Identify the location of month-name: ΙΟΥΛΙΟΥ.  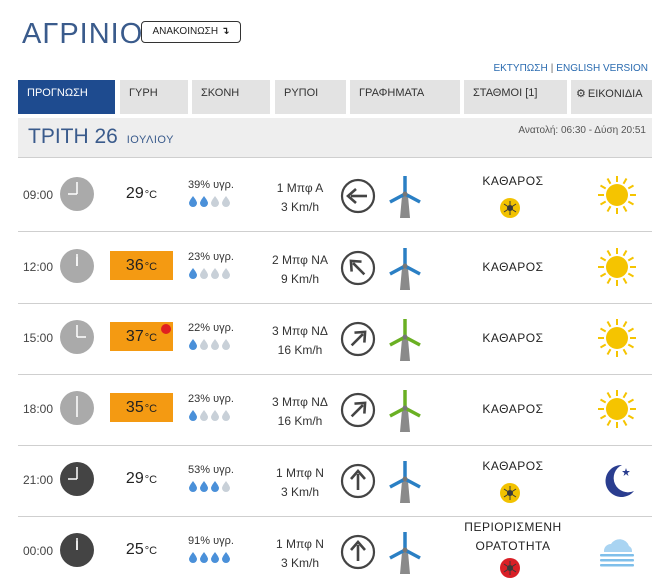
(150, 140).